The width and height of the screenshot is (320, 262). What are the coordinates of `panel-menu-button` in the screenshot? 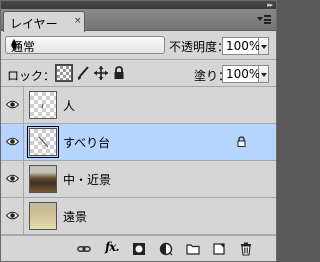 It's located at (264, 20).